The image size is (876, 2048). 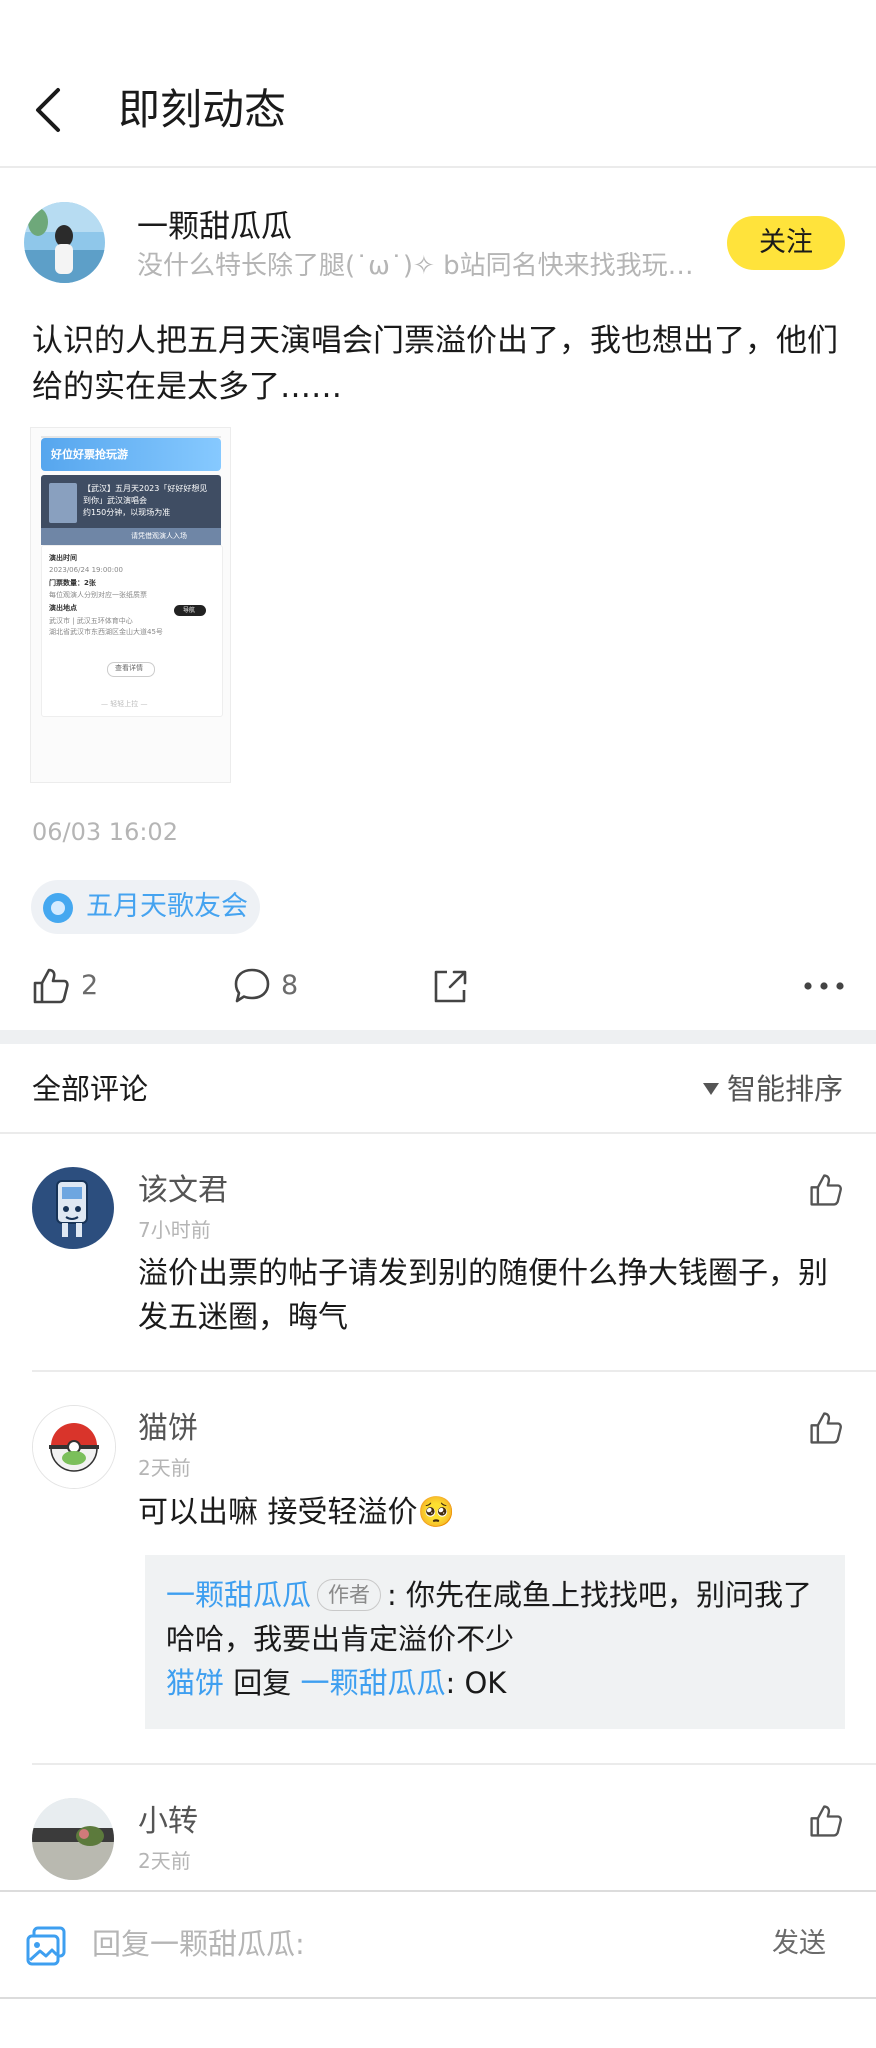 I want to click on image-picker-icon, so click(x=46, y=1946).